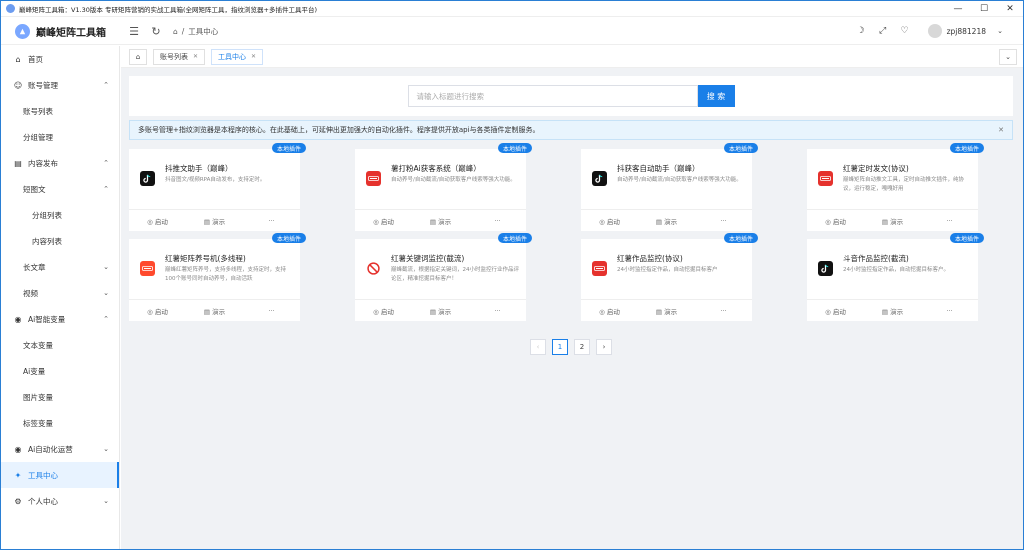 This screenshot has height=550, width=1024. Describe the element at coordinates (60, 85) in the screenshot. I see `sidebar-item-account-mgmt: ☺ 账号管理 ⌃` at that location.